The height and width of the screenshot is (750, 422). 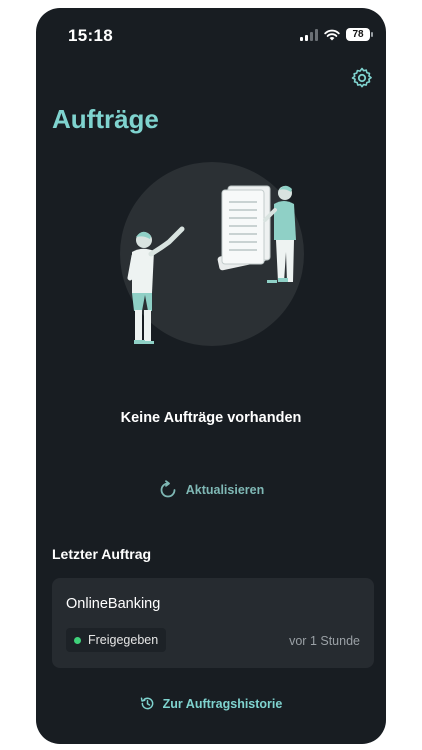 What do you see at coordinates (105, 119) in the screenshot?
I see `page-title: Aufträge` at bounding box center [105, 119].